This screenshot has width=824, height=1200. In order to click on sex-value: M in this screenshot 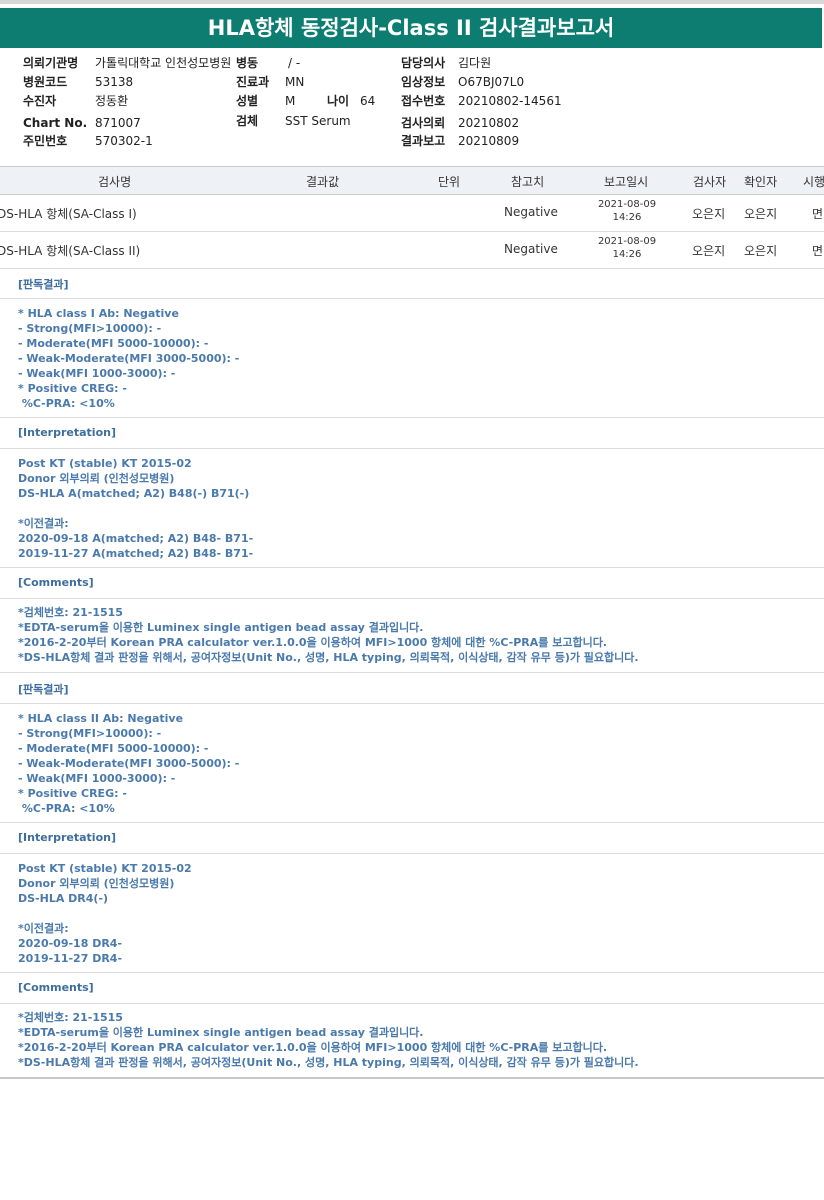, I will do `click(290, 101)`.